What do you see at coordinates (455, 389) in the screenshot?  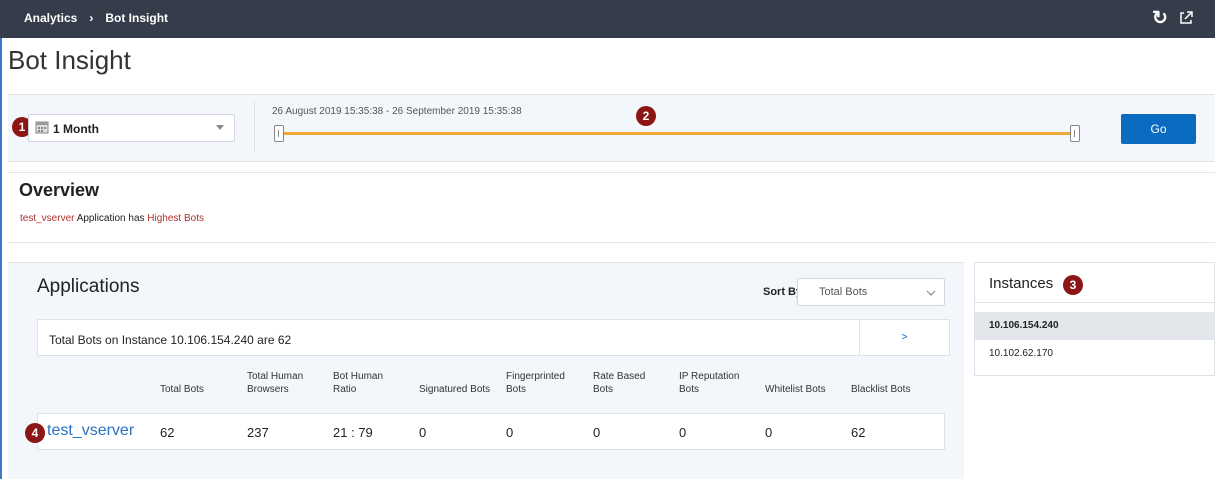 I see `column-header: Signatured Bots` at bounding box center [455, 389].